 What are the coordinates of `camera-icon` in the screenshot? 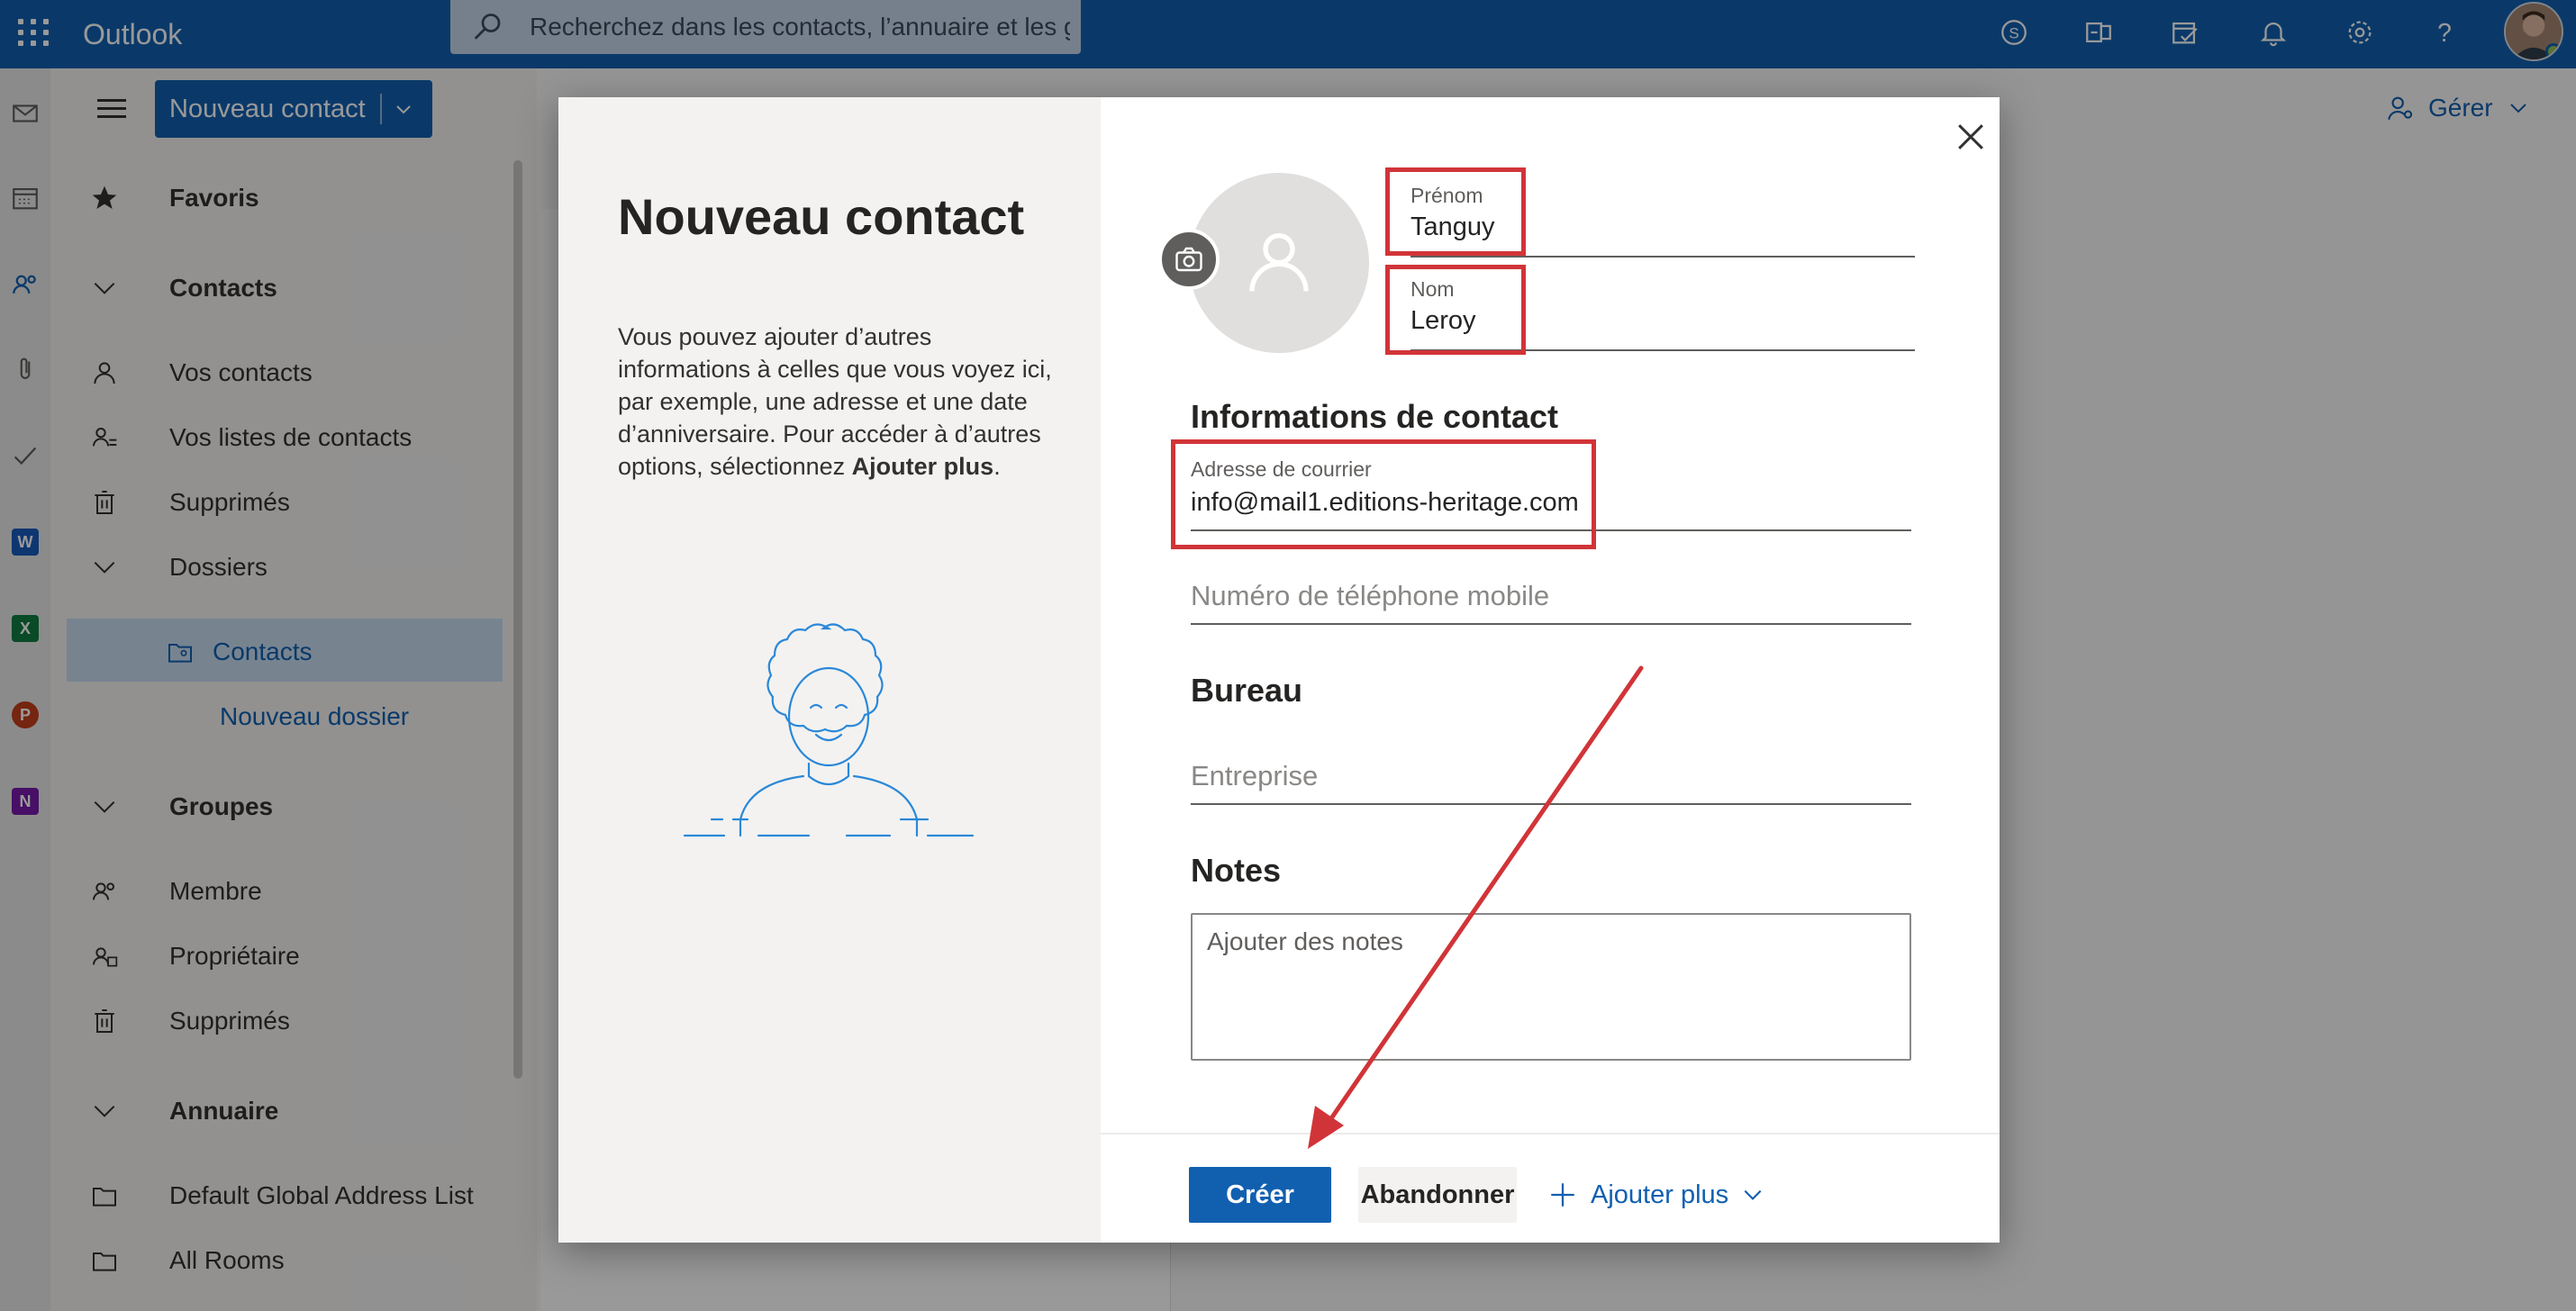 It's located at (1189, 259).